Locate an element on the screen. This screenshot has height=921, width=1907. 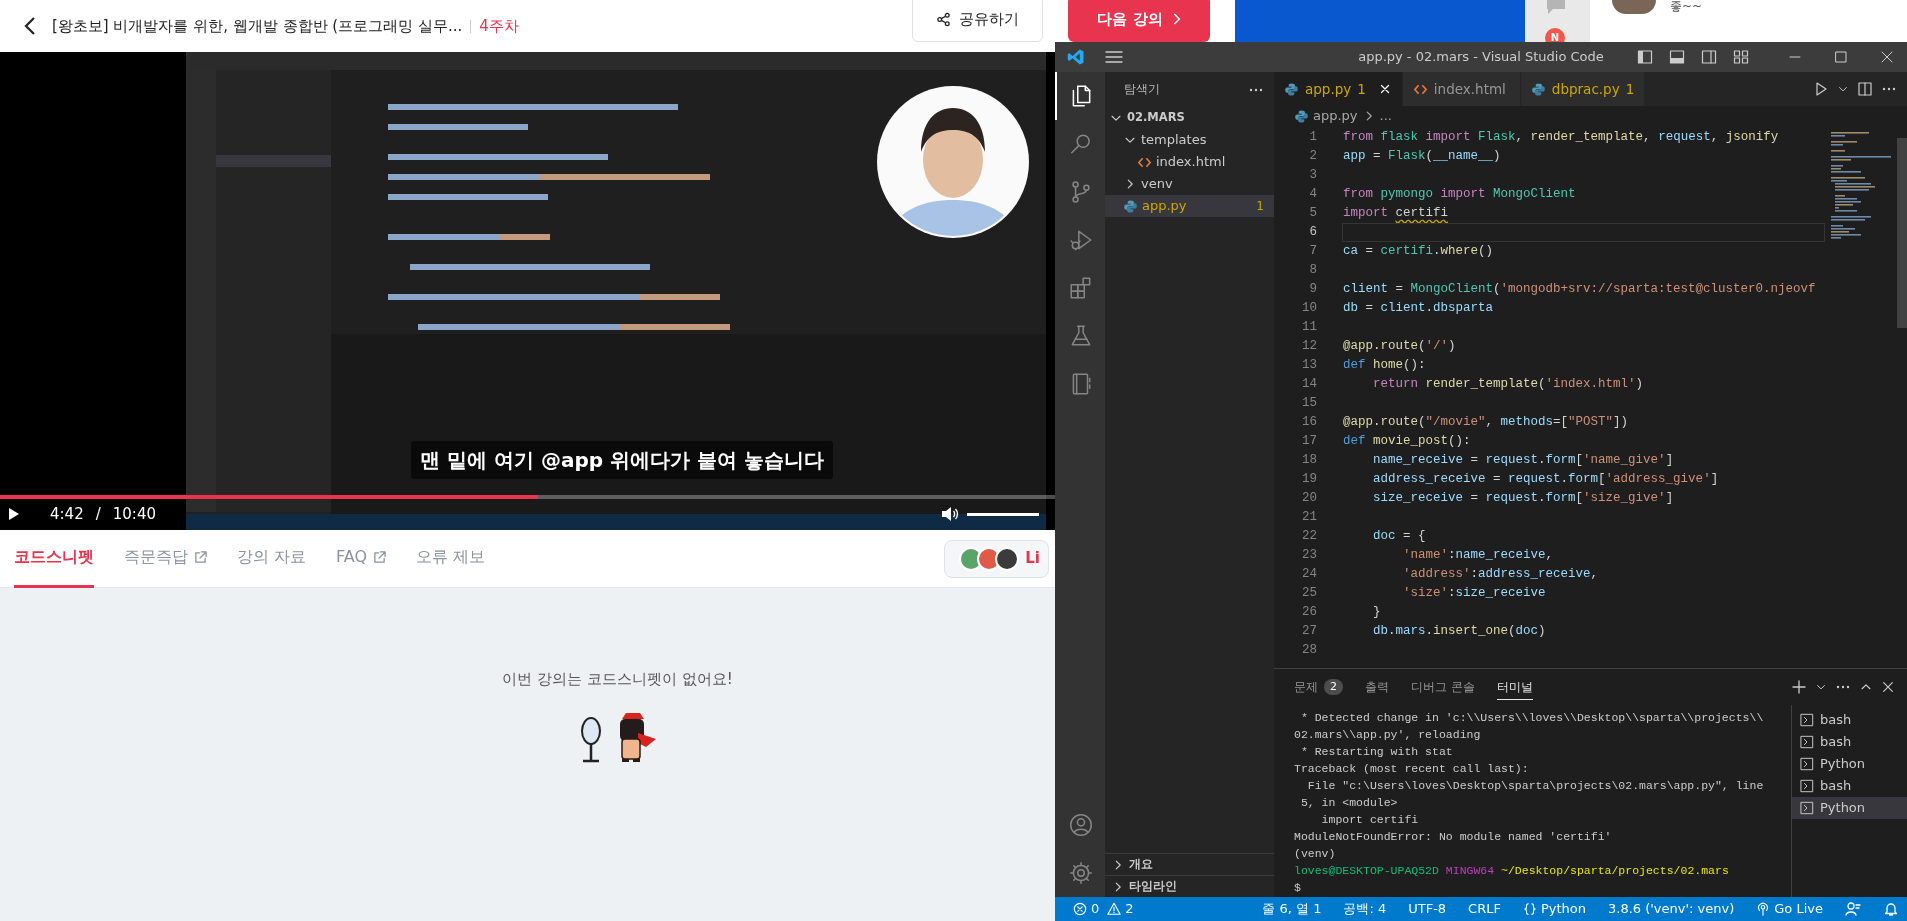
tree-item: app.py 1 is located at coordinates (1189, 206).